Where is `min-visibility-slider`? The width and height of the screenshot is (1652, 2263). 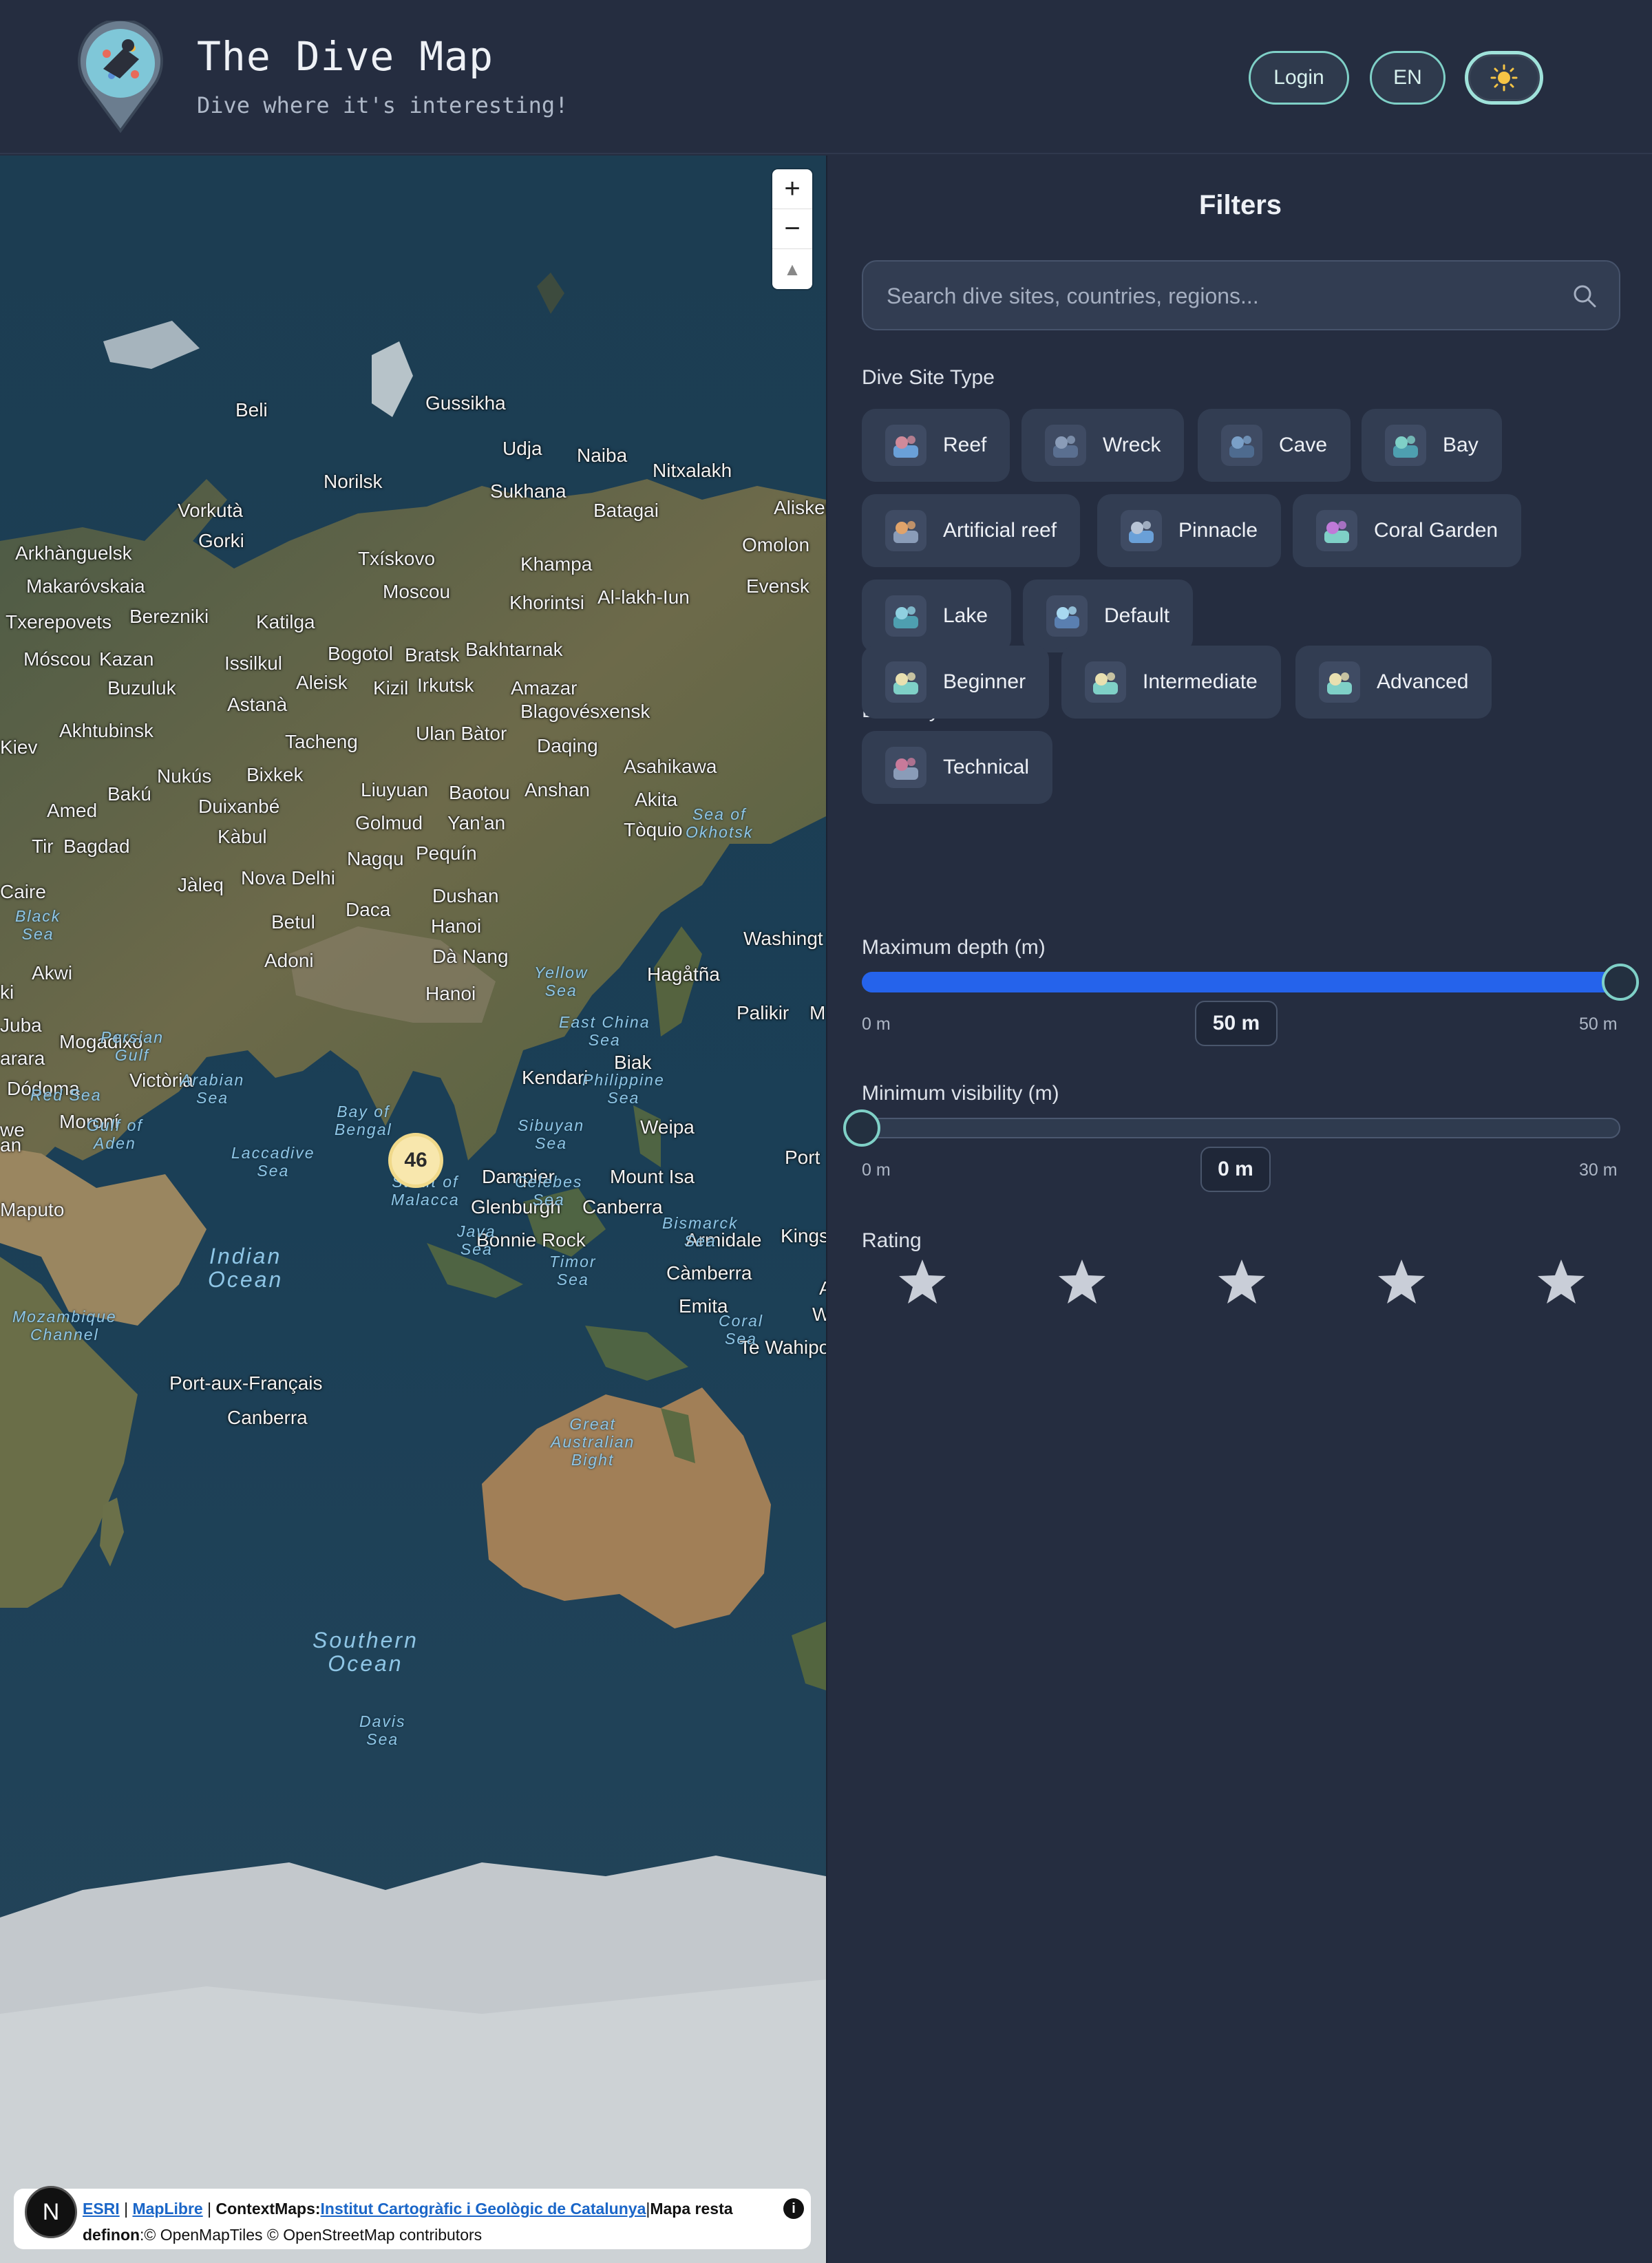
min-visibility-slider is located at coordinates (1241, 1128).